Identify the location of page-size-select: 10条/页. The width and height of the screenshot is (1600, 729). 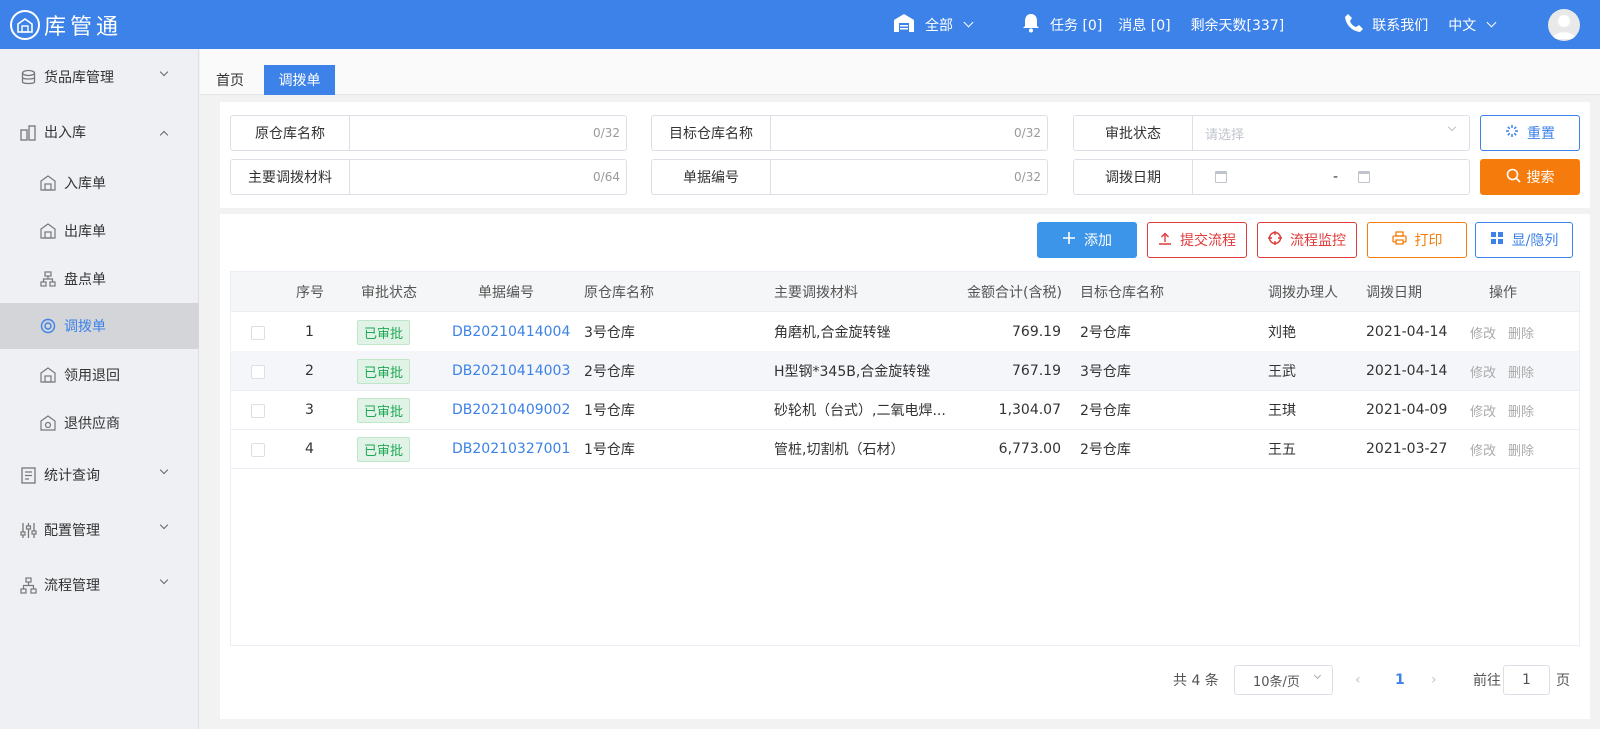
(1283, 680).